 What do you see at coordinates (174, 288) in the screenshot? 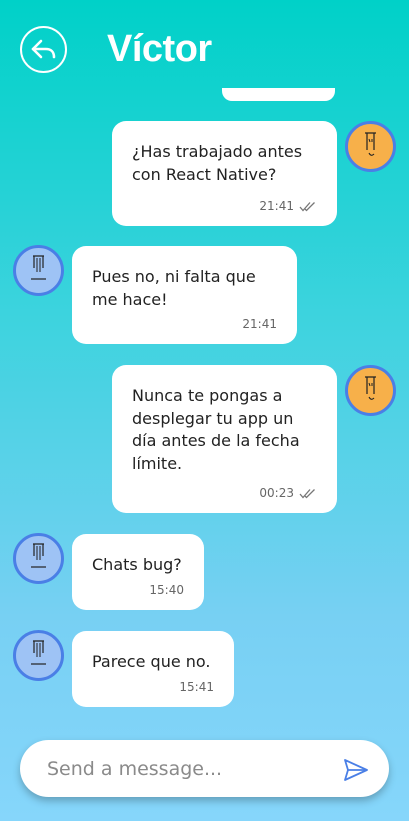
I see `message-text: Pues no, ni falta que me hace!` at bounding box center [174, 288].